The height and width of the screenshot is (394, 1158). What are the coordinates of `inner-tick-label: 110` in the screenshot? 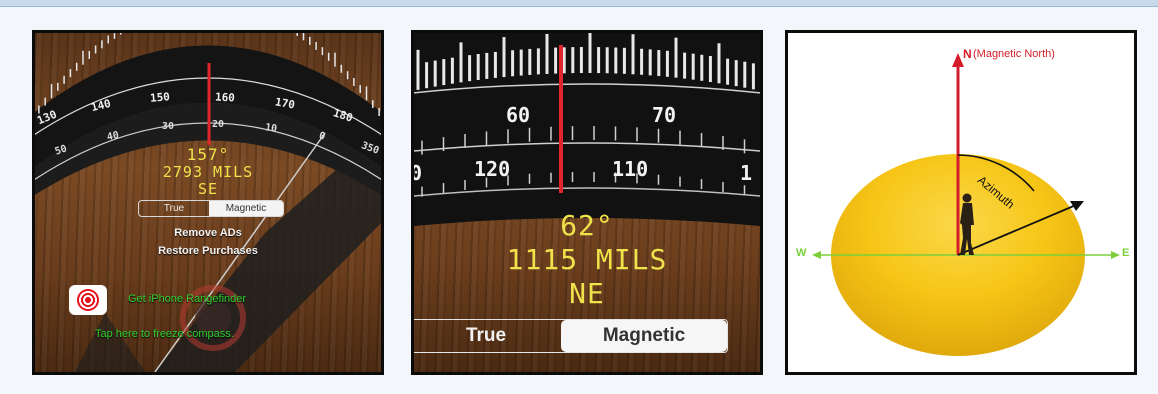 It's located at (630, 169).